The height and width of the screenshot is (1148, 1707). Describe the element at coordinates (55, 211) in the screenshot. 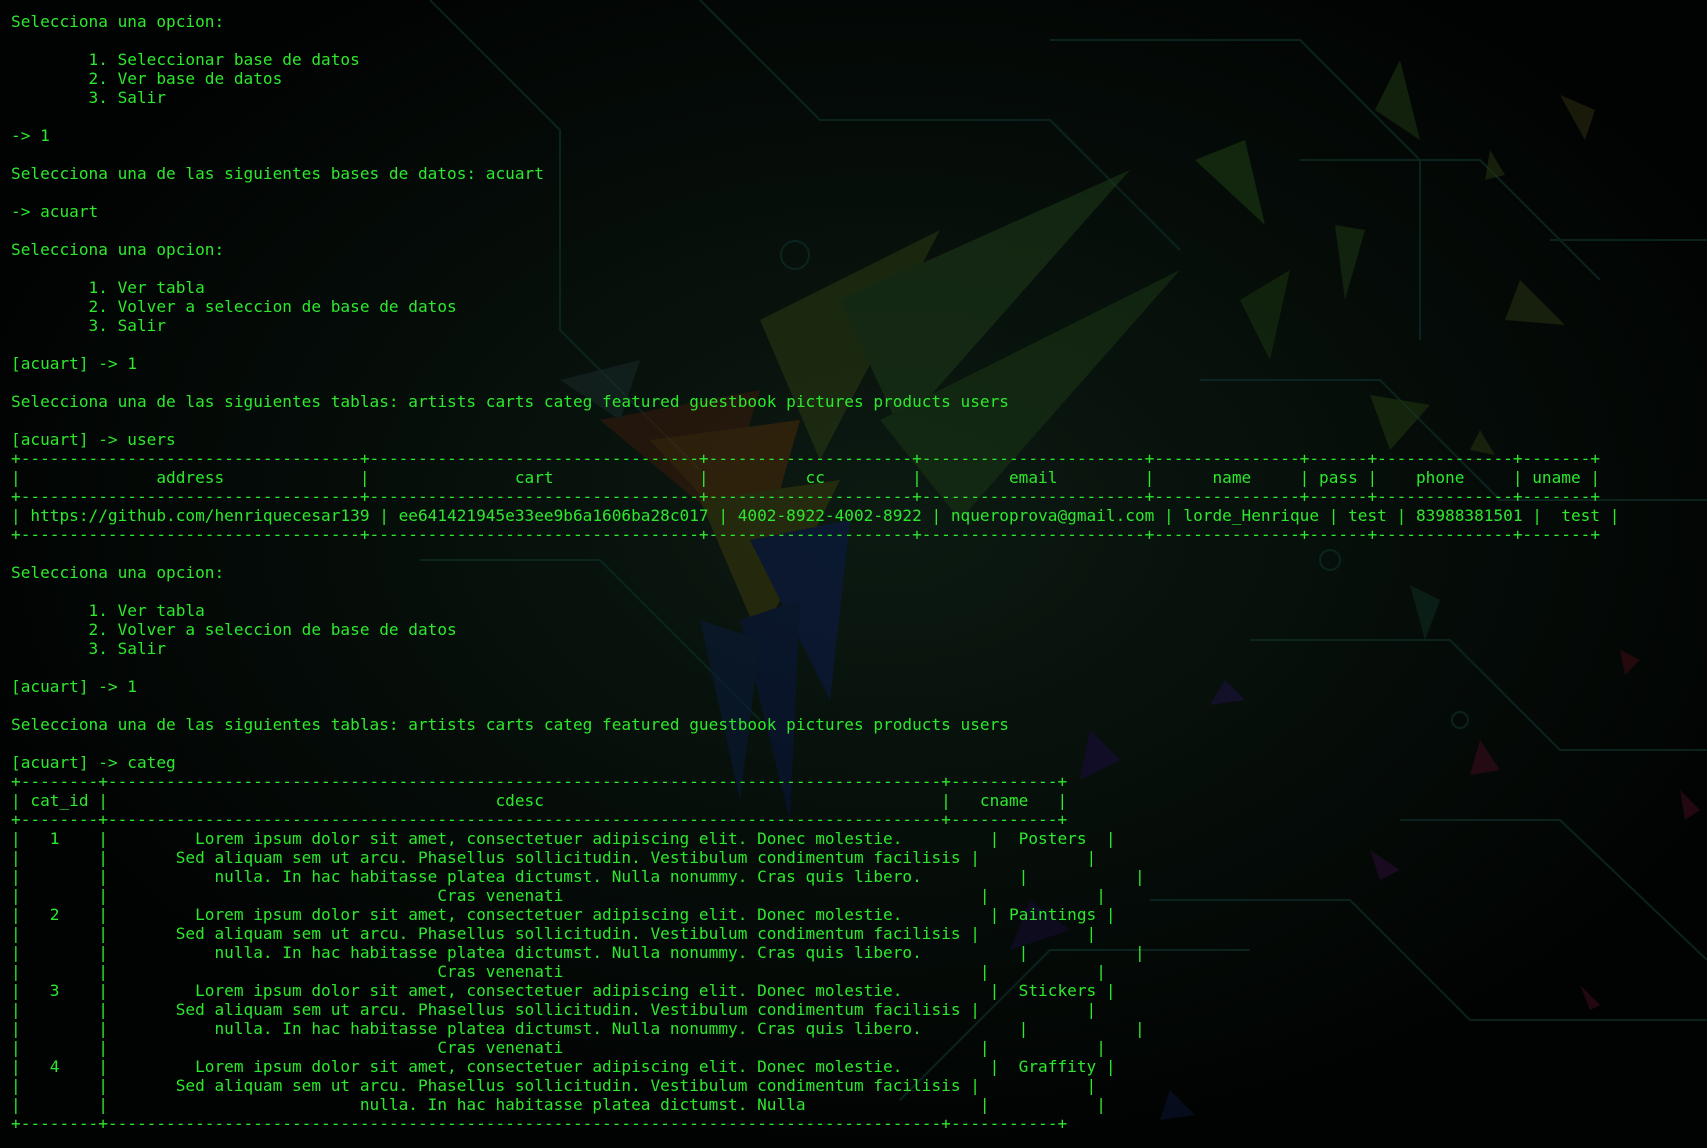

I see `terminal-line: -> acuart` at that location.